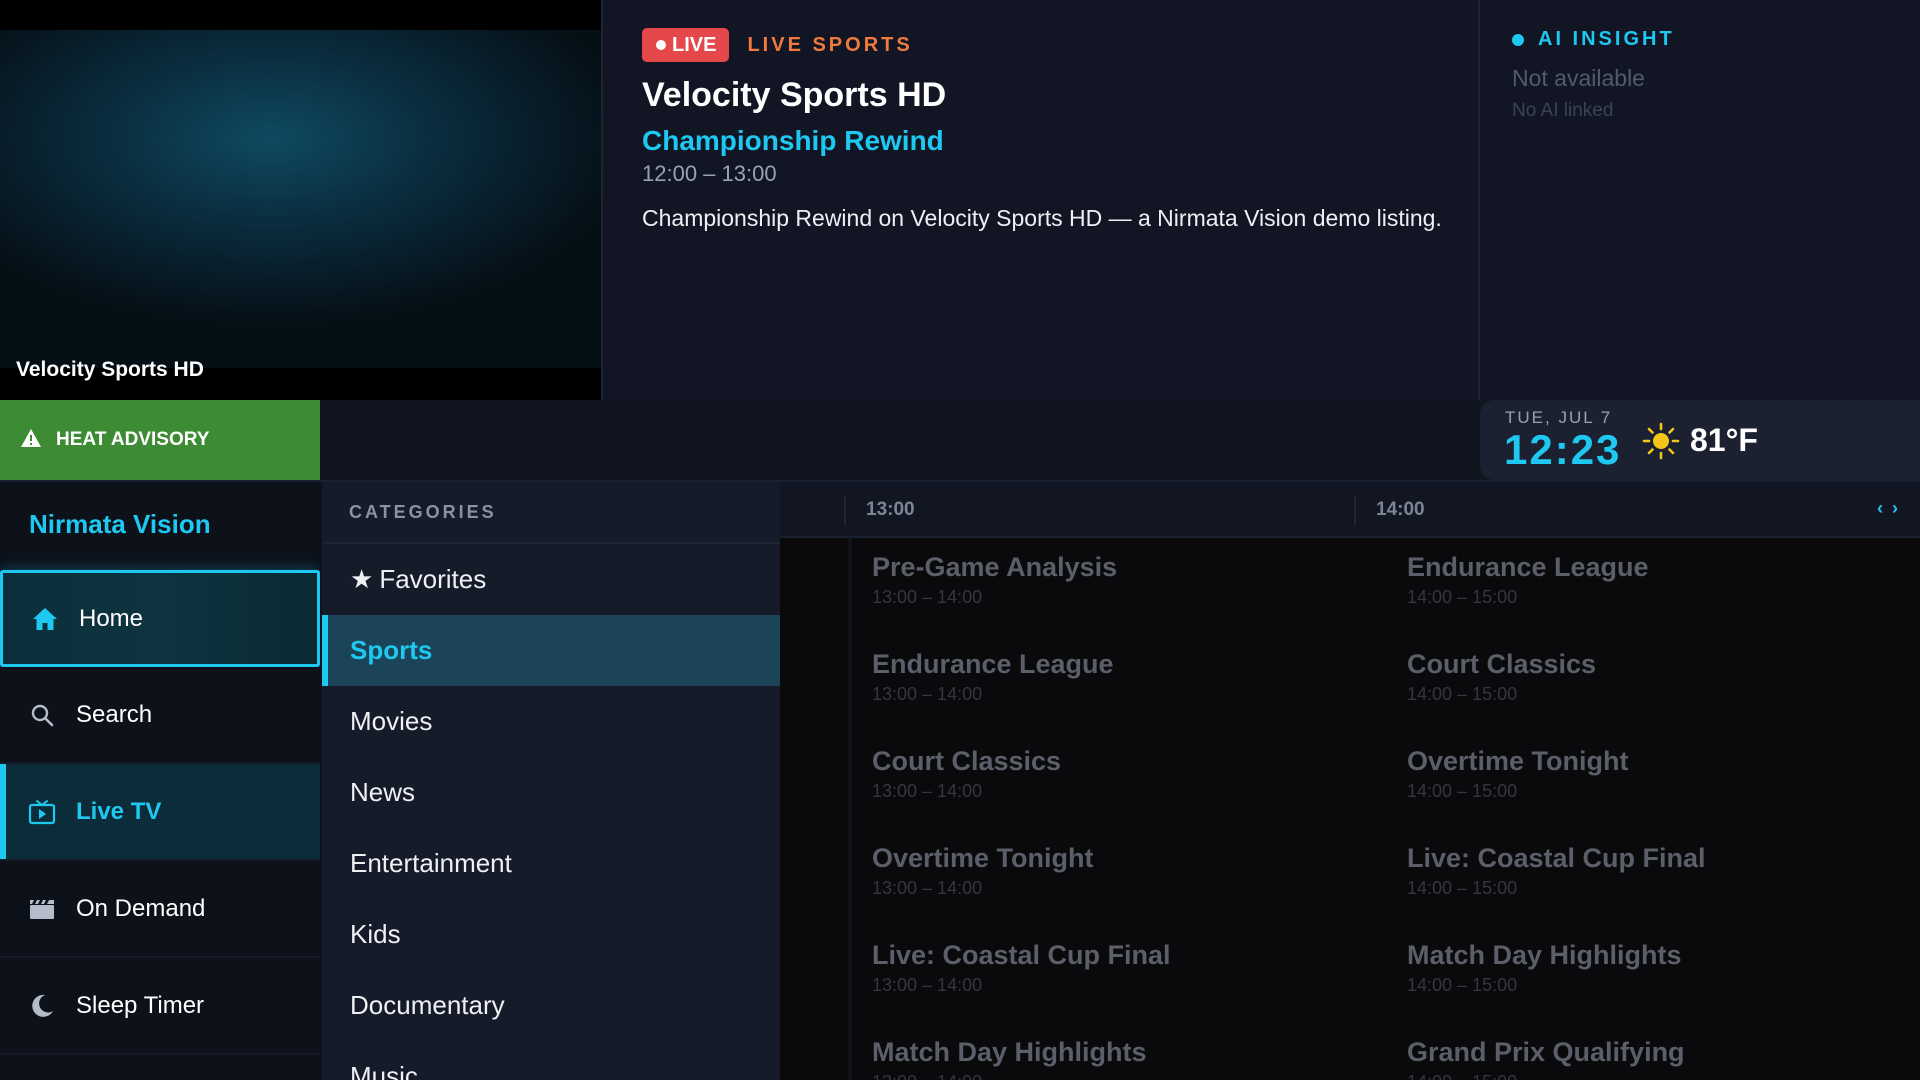 This screenshot has width=1920, height=1080. I want to click on program-cell: Grand Prix Qualifying 14:00 – 15:00, so click(1546, 1058).